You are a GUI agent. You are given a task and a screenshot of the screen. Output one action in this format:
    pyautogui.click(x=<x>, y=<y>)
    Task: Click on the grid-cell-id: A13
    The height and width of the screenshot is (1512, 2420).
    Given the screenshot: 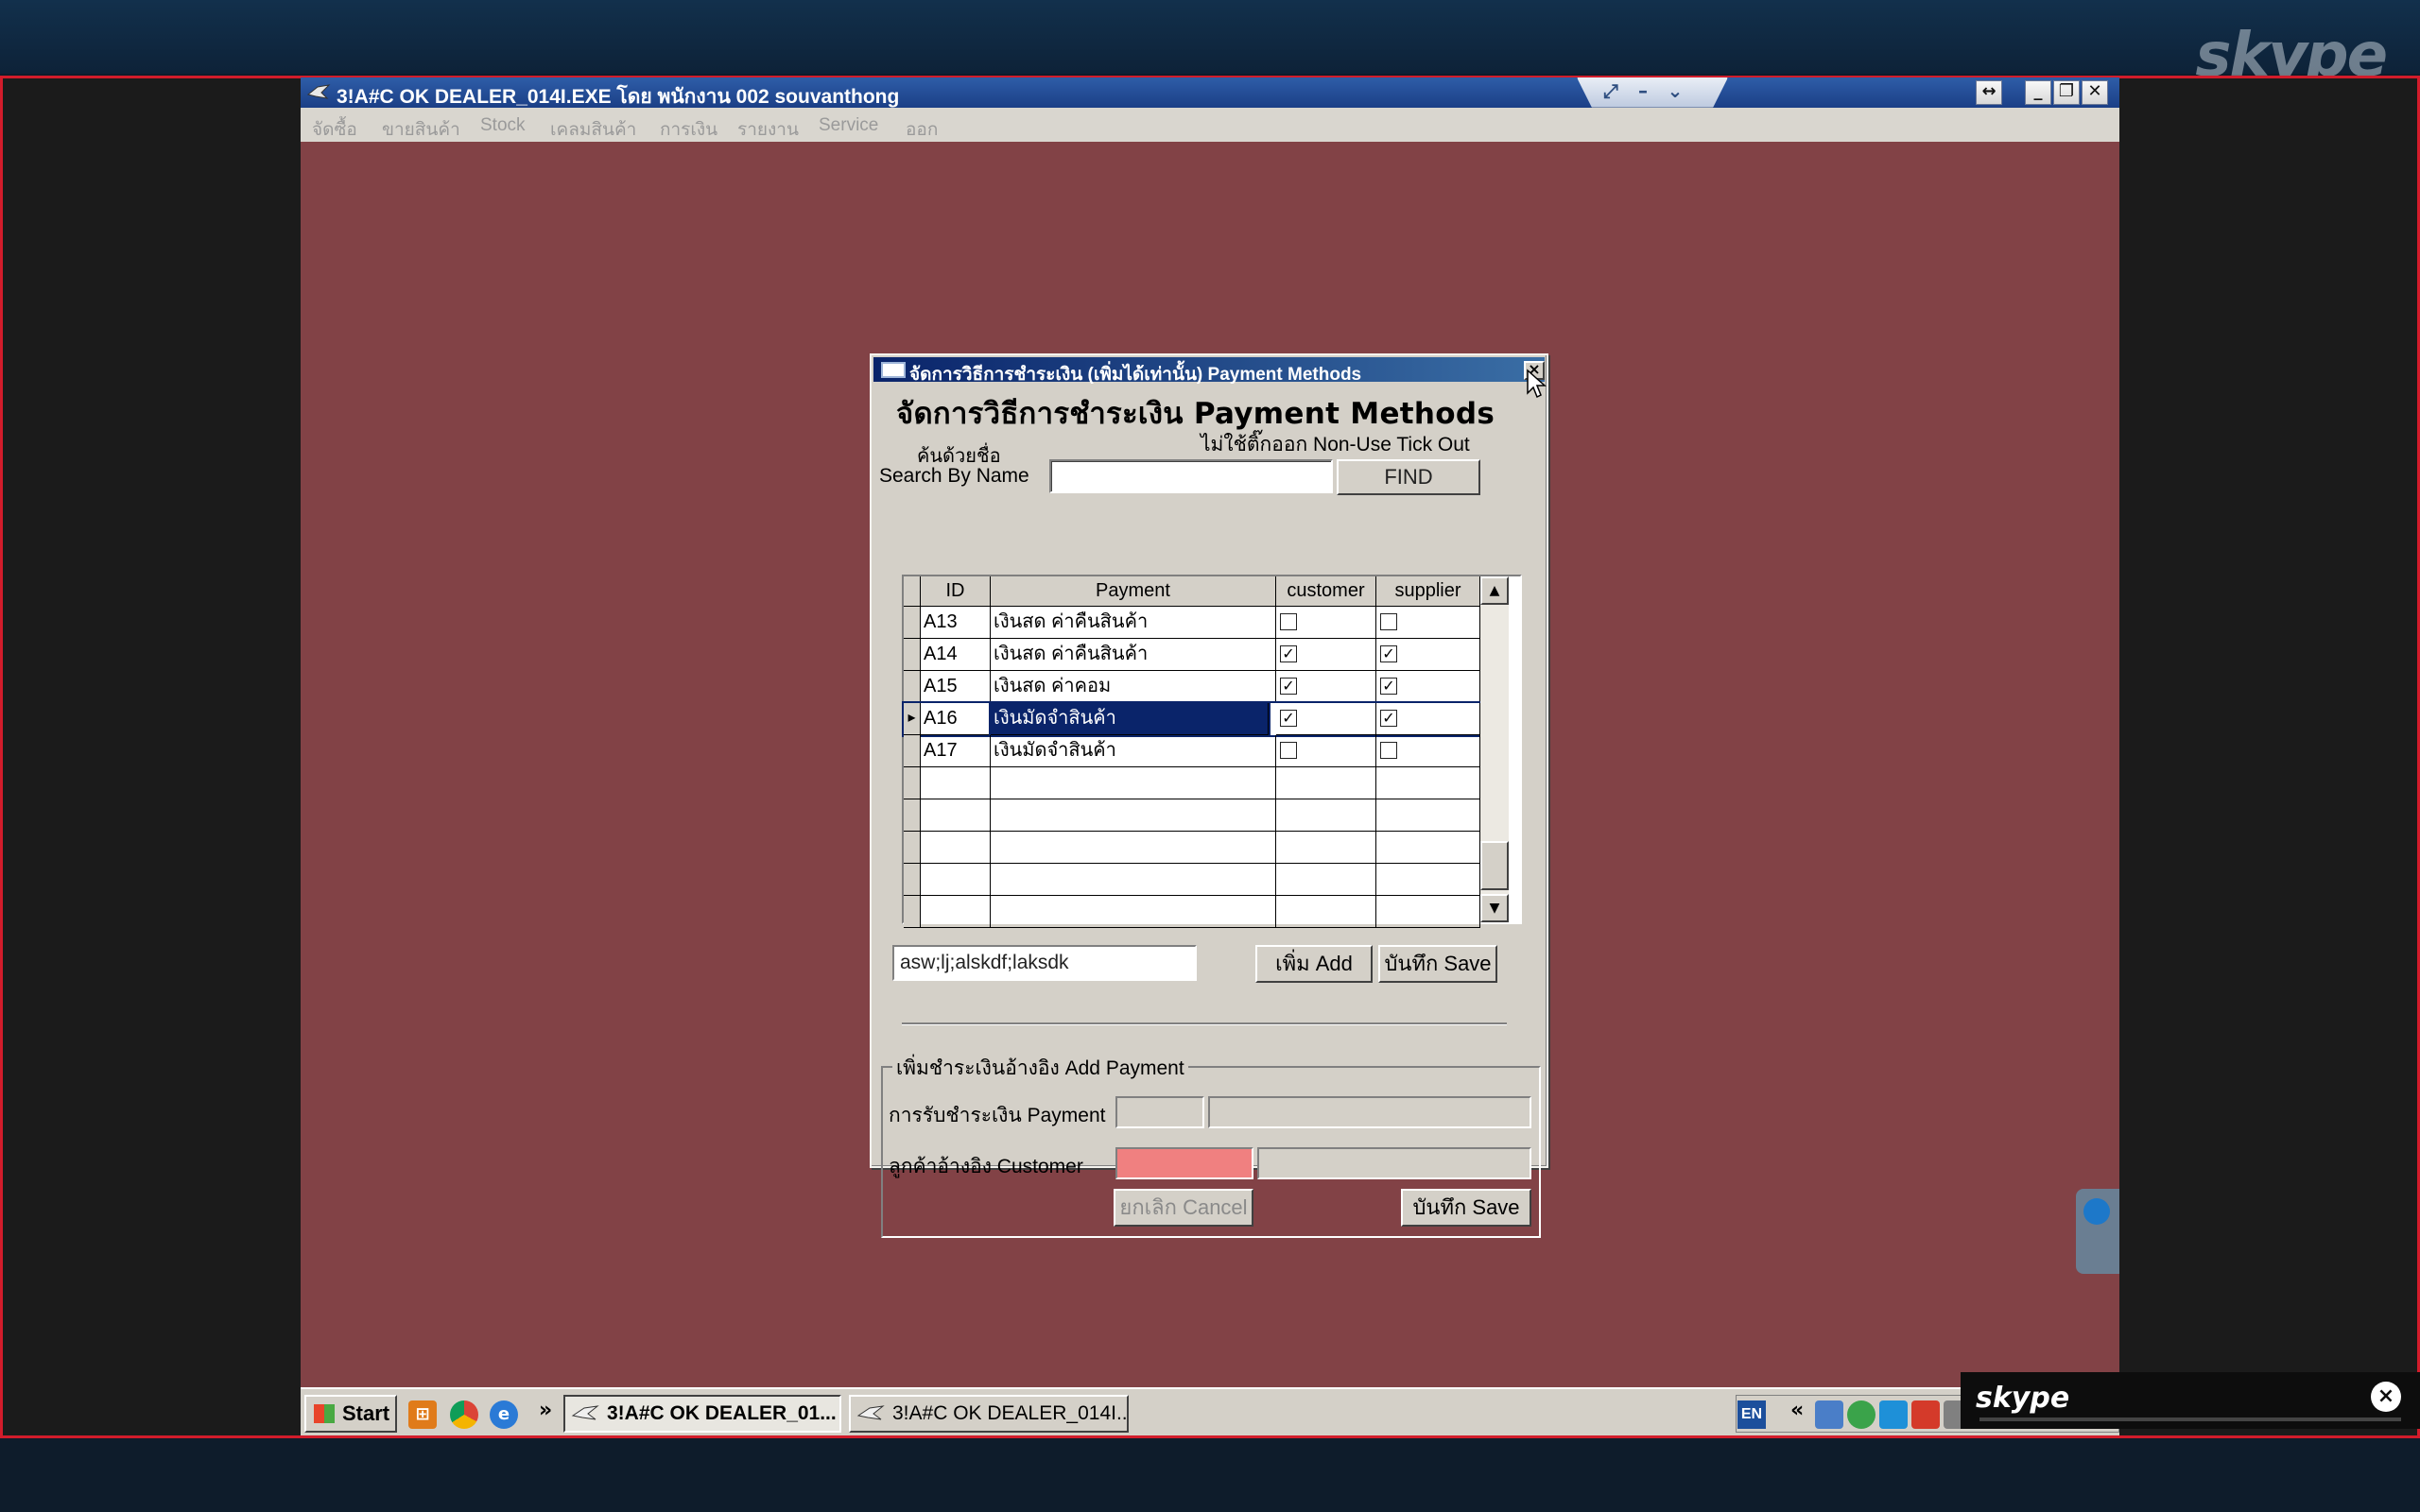 What is the action you would take?
    pyautogui.click(x=956, y=623)
    